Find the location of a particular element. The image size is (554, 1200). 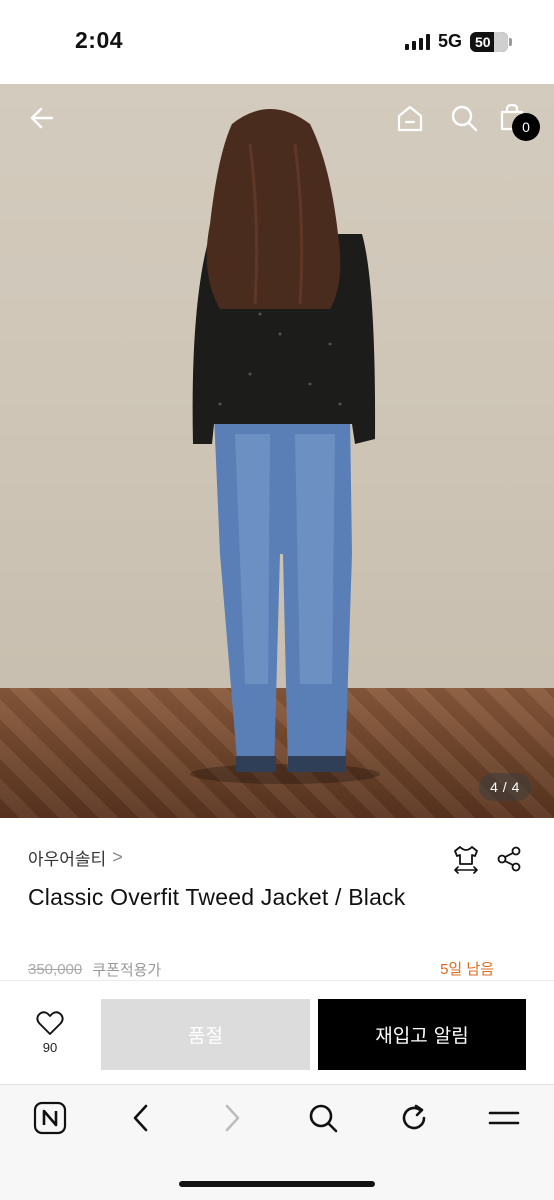

naver-home-icon is located at coordinates (50, 1118).